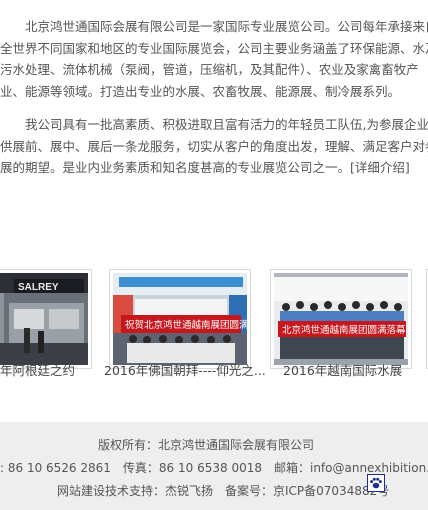 Image resolution: width=428 pixels, height=510 pixels. Describe the element at coordinates (214, 48) in the screenshot. I see `intro-line: 全世界不同国家和地区的专业国际展览会，公司主要业务涵盖了环保能源、水及` at that location.